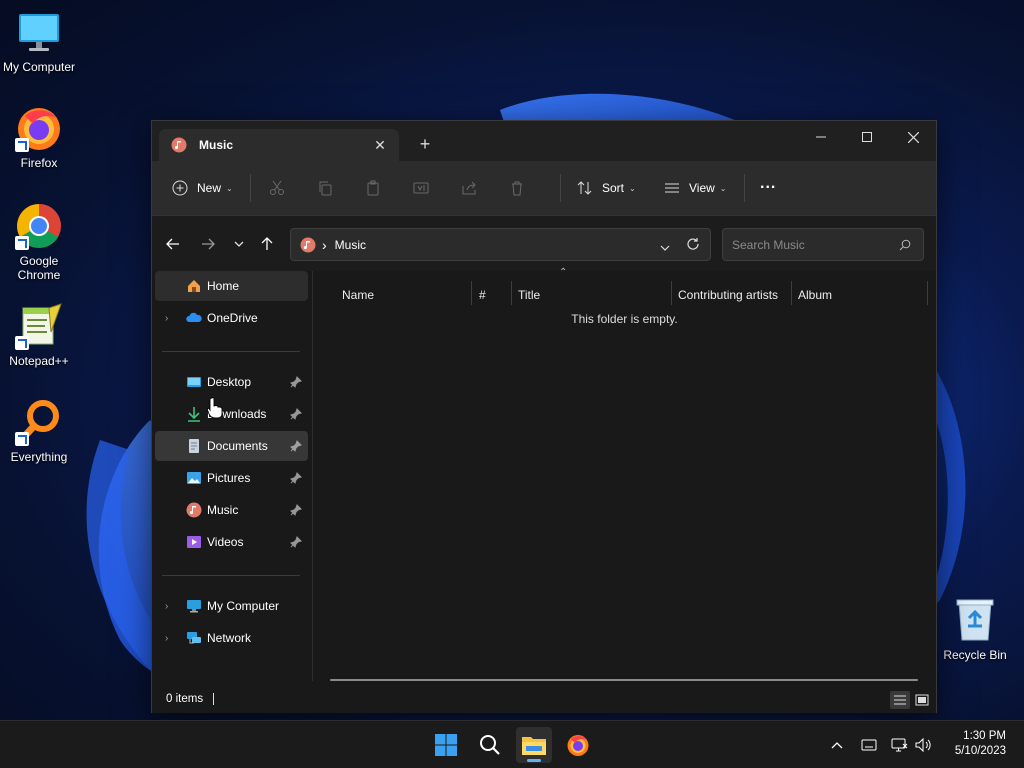 This screenshot has height=768, width=1024. Describe the element at coordinates (173, 244) in the screenshot. I see `back-button` at that location.